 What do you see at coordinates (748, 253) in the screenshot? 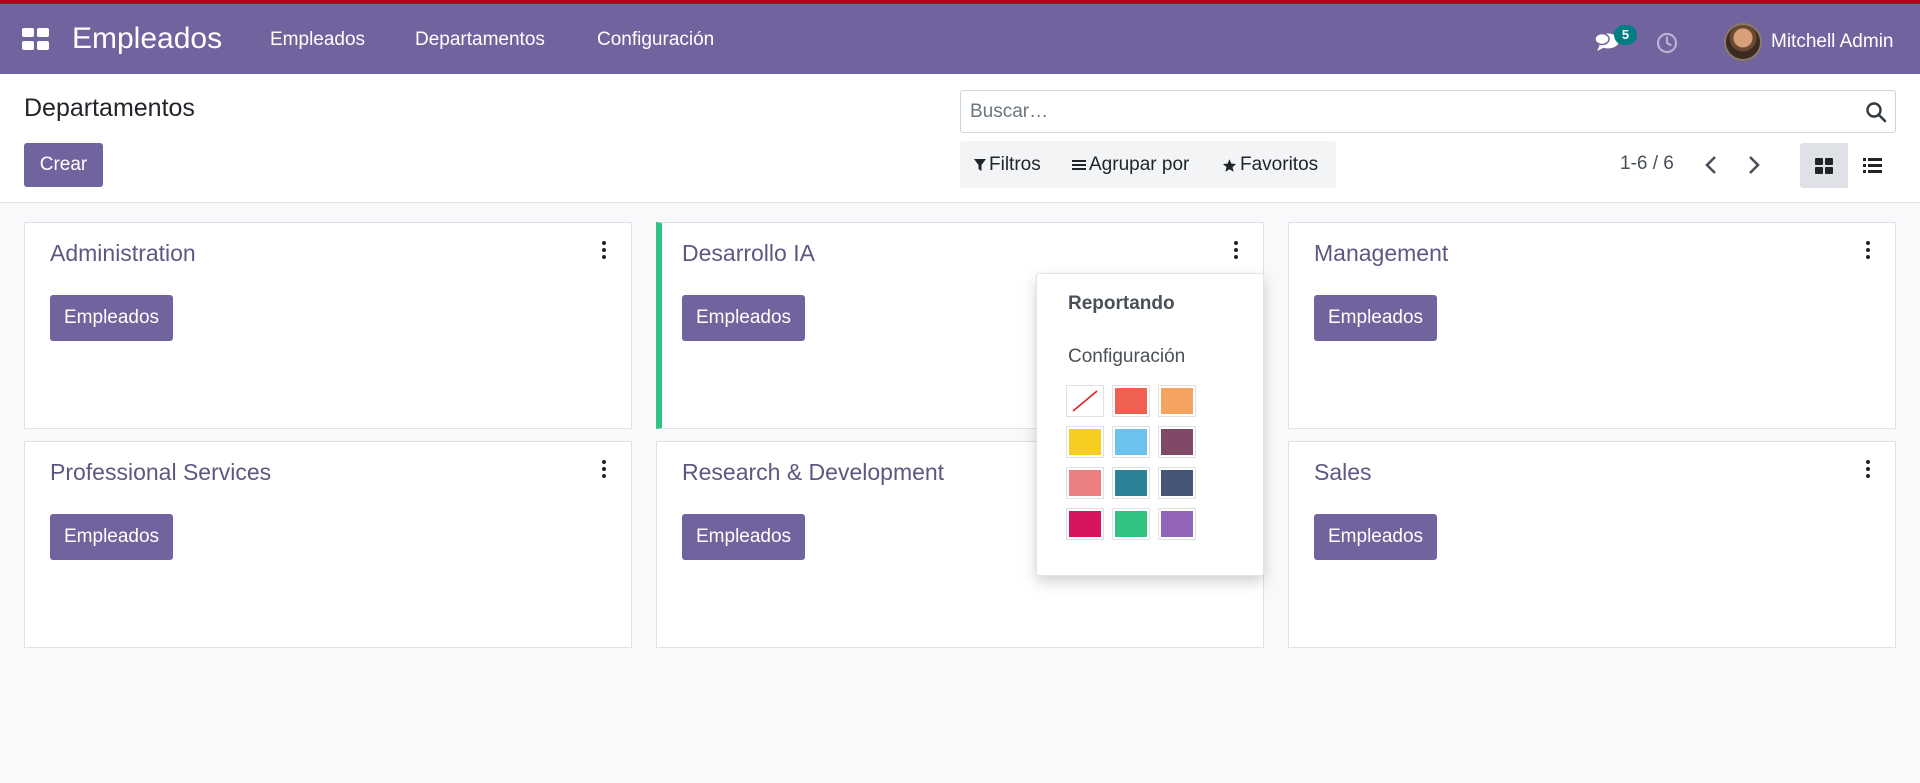
I see `card-title: Desarrollo IA` at bounding box center [748, 253].